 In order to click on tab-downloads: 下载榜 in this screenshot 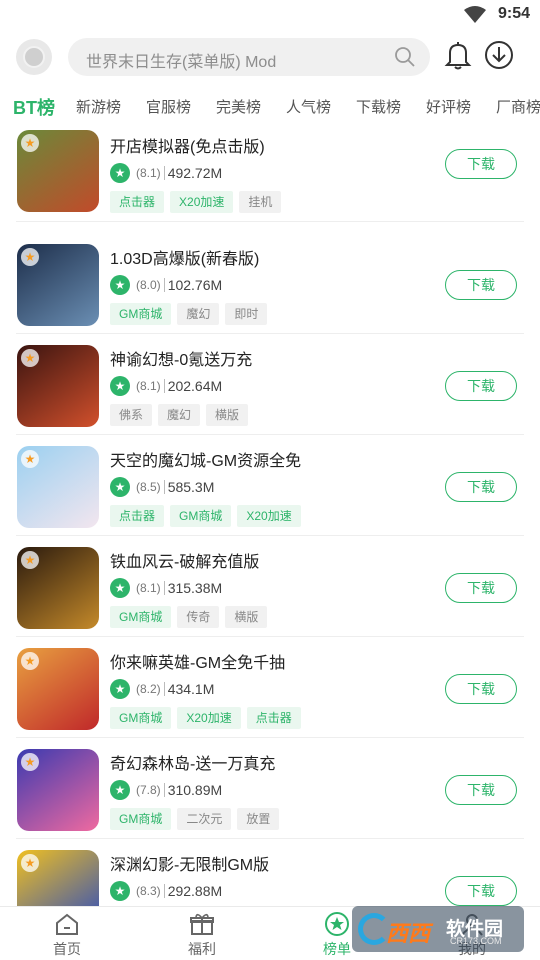, I will do `click(378, 106)`.